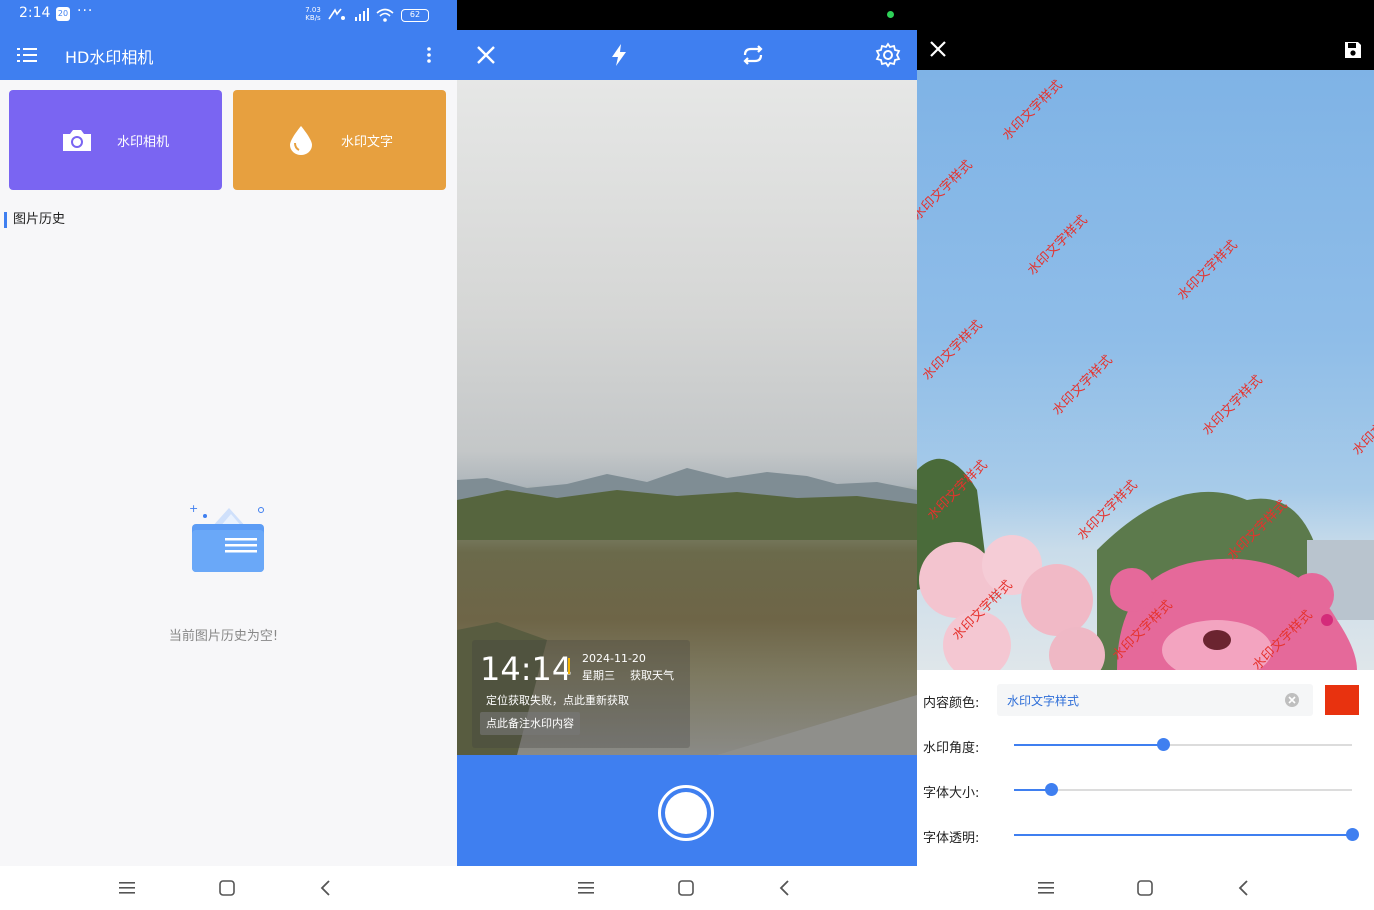 The image size is (1374, 910). I want to click on camera-status-bar, so click(687, 15).